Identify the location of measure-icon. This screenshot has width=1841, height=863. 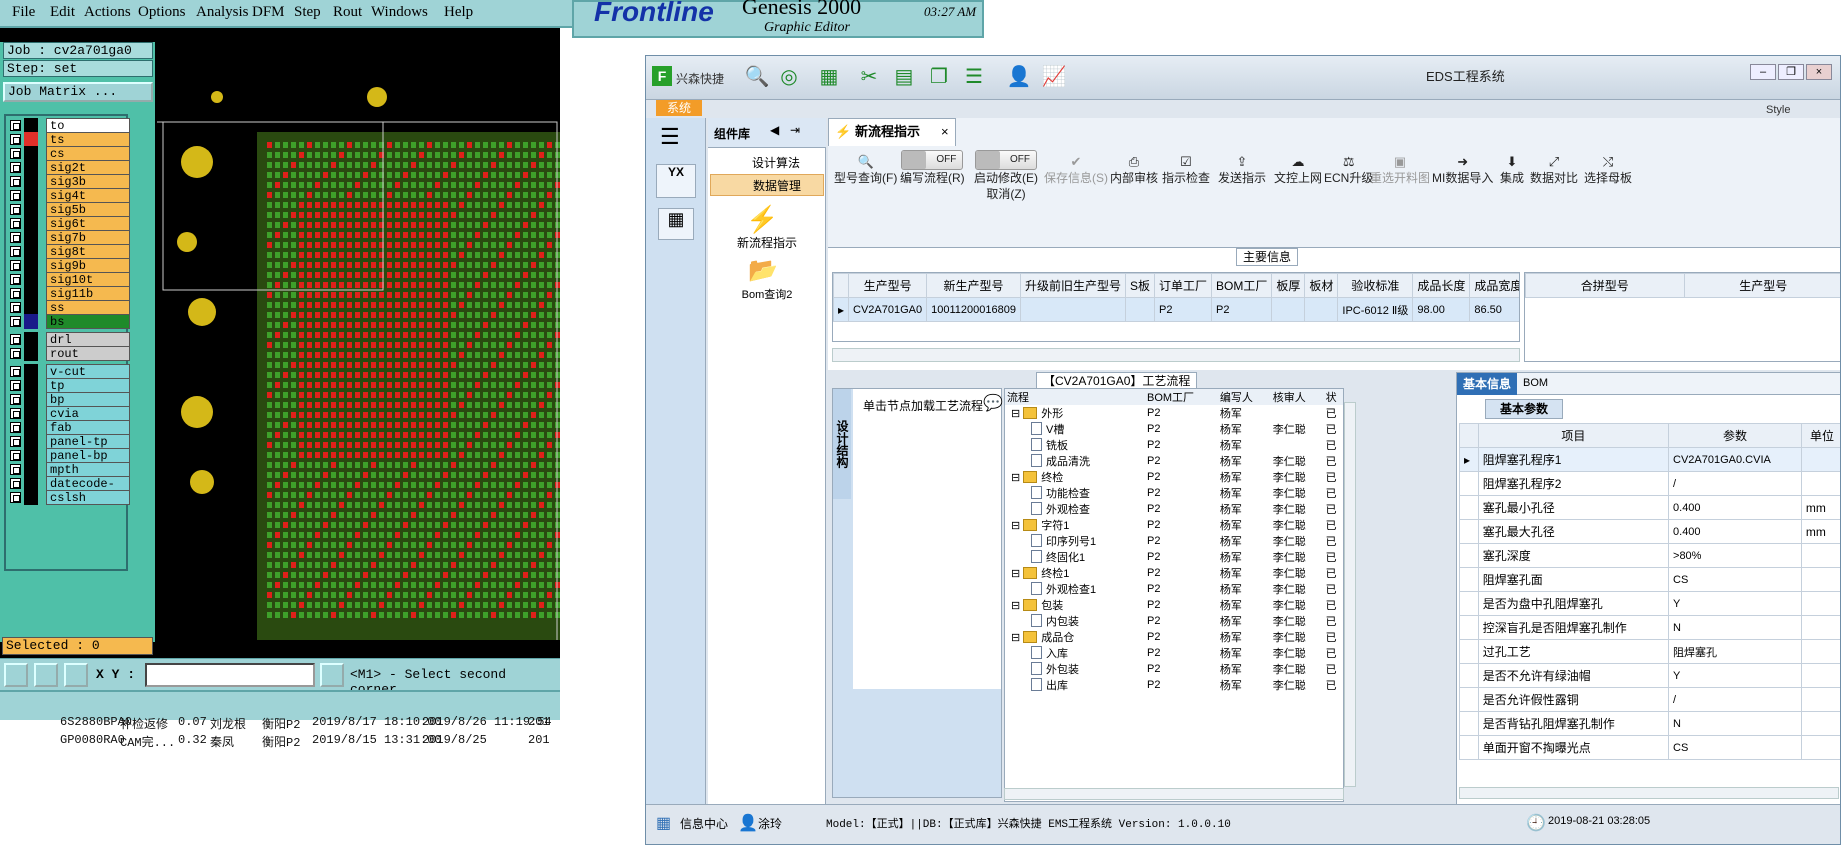
(46, 675).